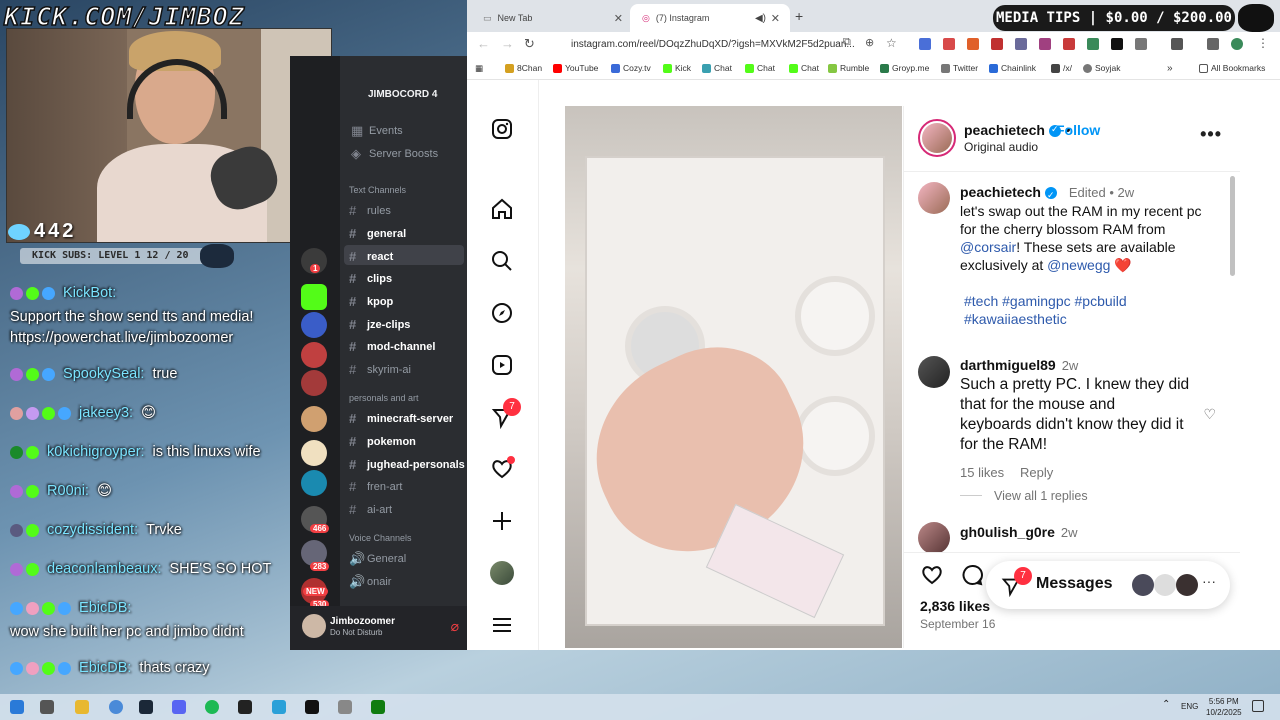 Image resolution: width=1280 pixels, height=720 pixels. Describe the element at coordinates (507, 43) in the screenshot. I see `forward-icon: →` at that location.